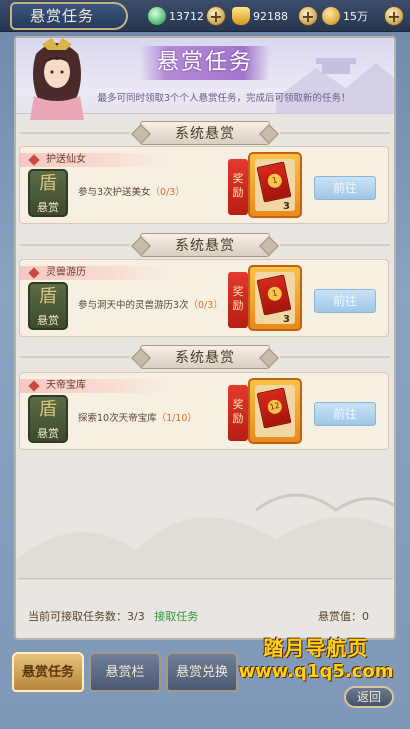  Describe the element at coordinates (205, 578) in the screenshot. I see `divider` at that location.